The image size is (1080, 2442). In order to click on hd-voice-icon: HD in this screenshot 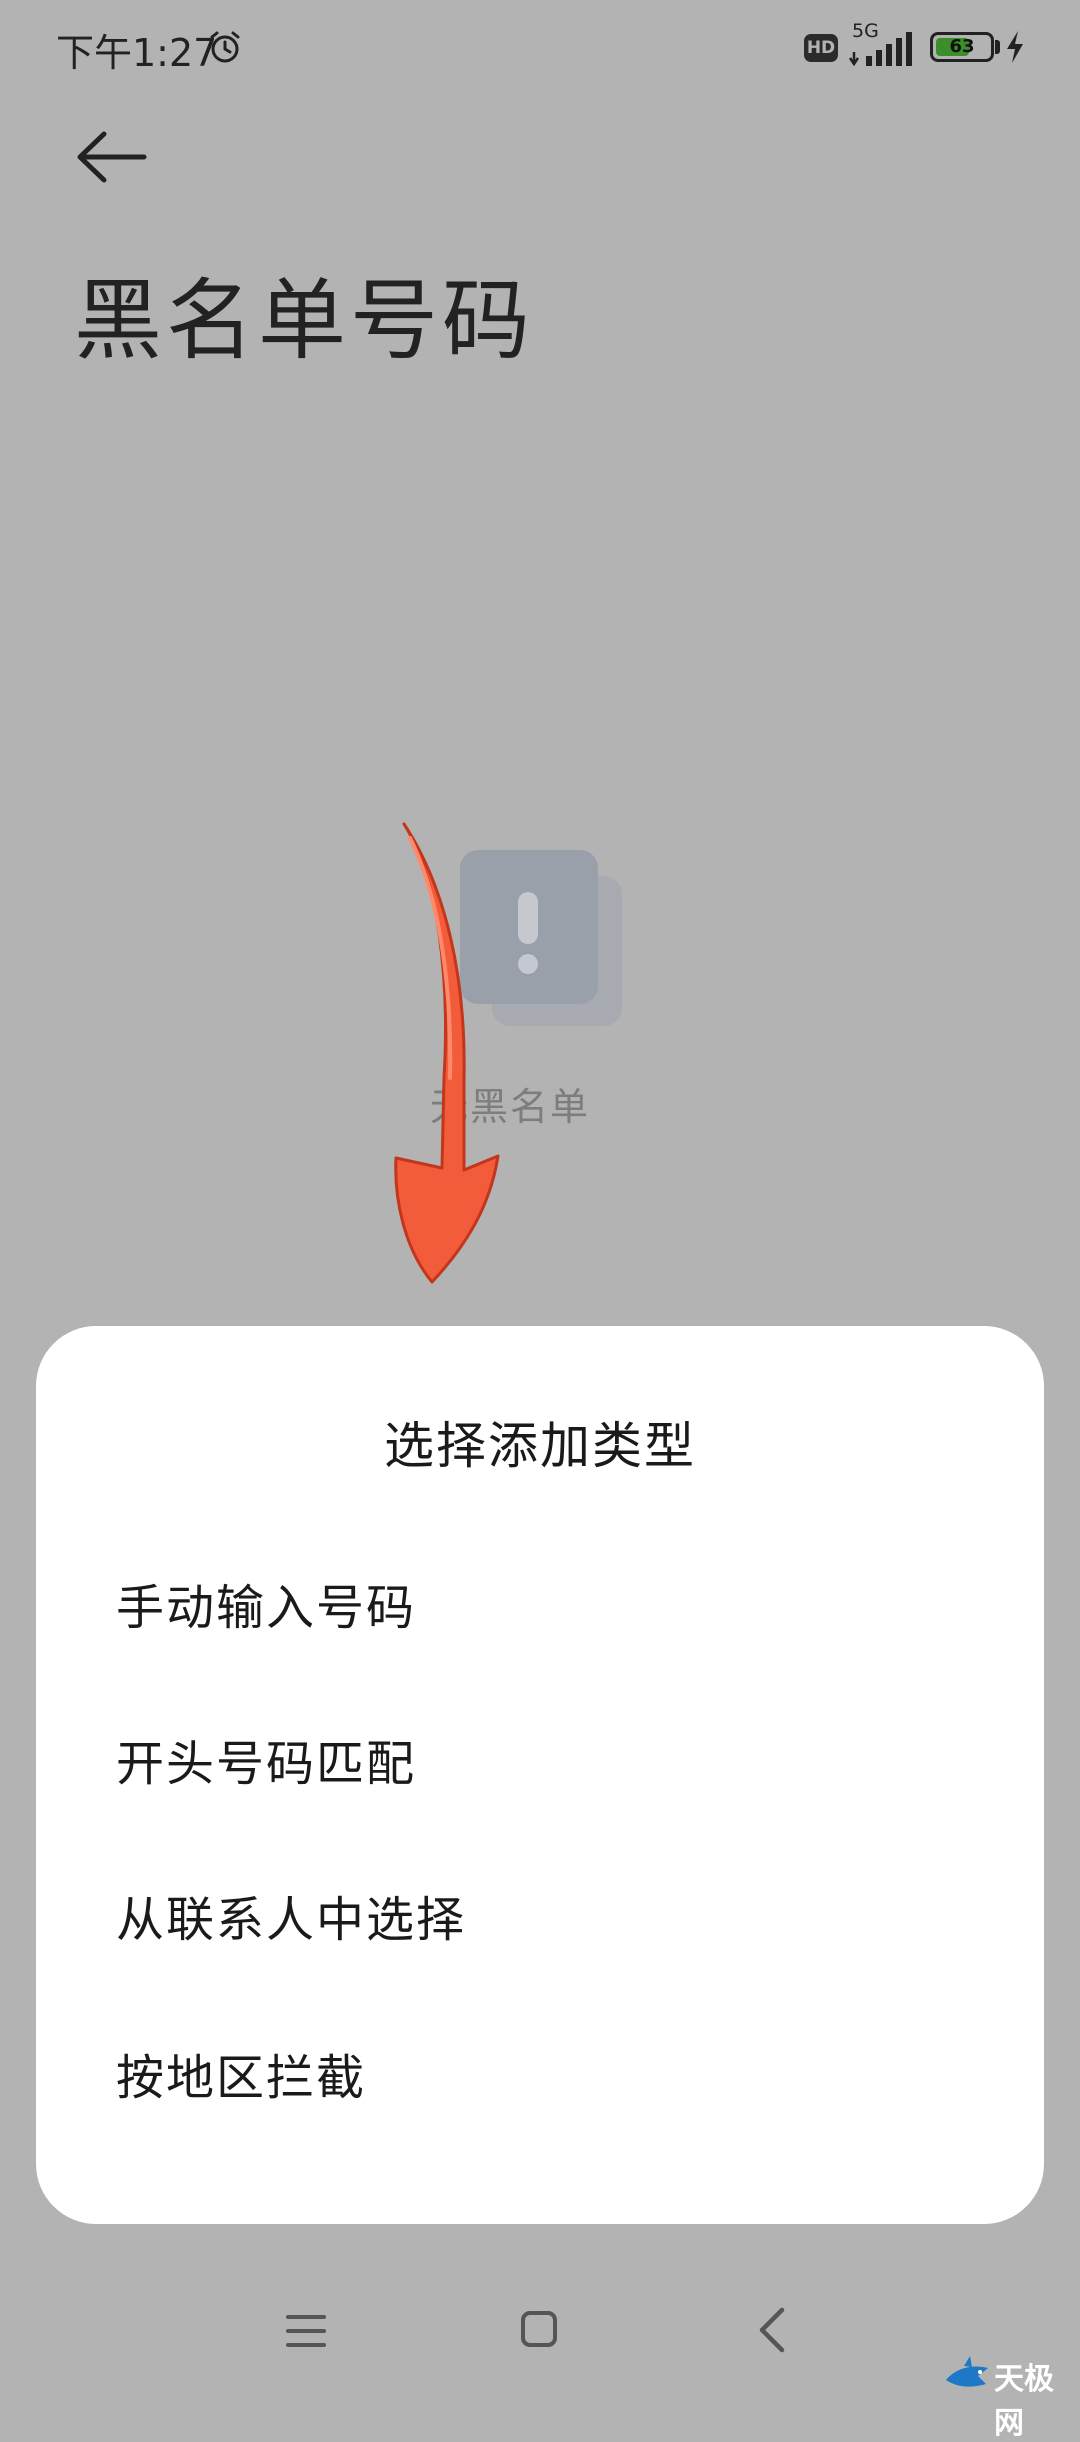, I will do `click(821, 48)`.